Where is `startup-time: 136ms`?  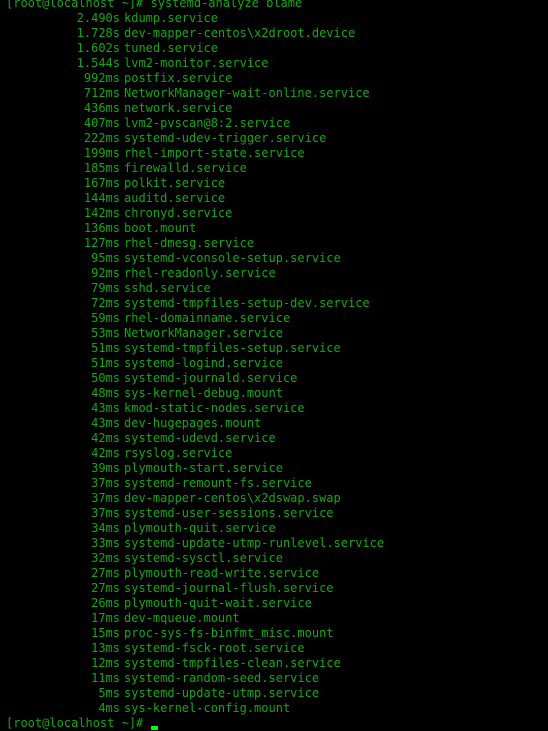 startup-time: 136ms is located at coordinates (101, 228).